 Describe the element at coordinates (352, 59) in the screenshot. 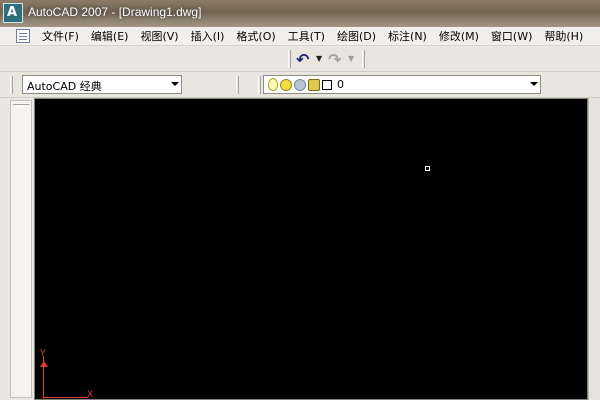

I see `redo-dropdown-icon: ▼` at that location.